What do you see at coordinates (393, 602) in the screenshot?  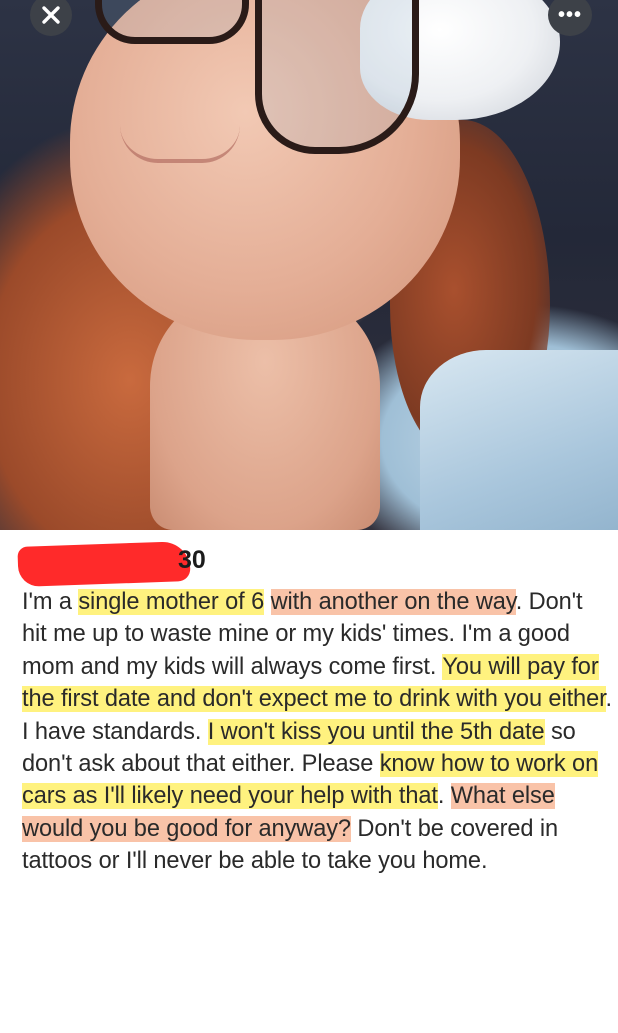 I see `highlighted-phrase: with another on the way` at bounding box center [393, 602].